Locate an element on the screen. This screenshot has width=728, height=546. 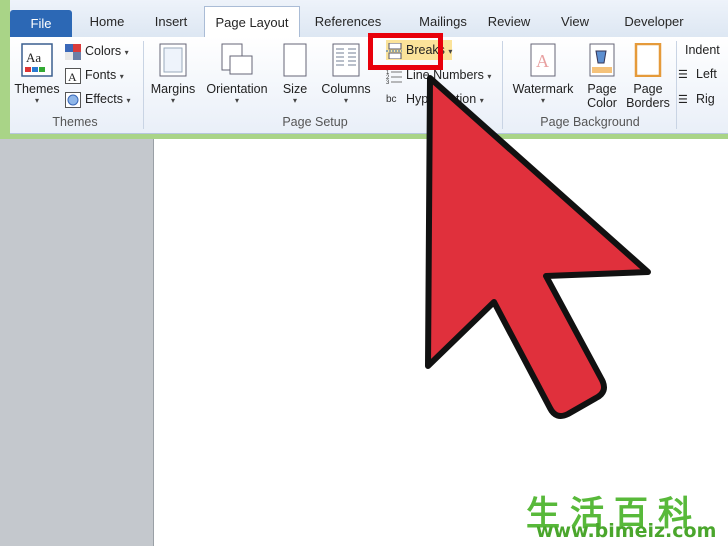
site-watermark: 生活百科 www.bimeiz.com is located at coordinates (624, 514).